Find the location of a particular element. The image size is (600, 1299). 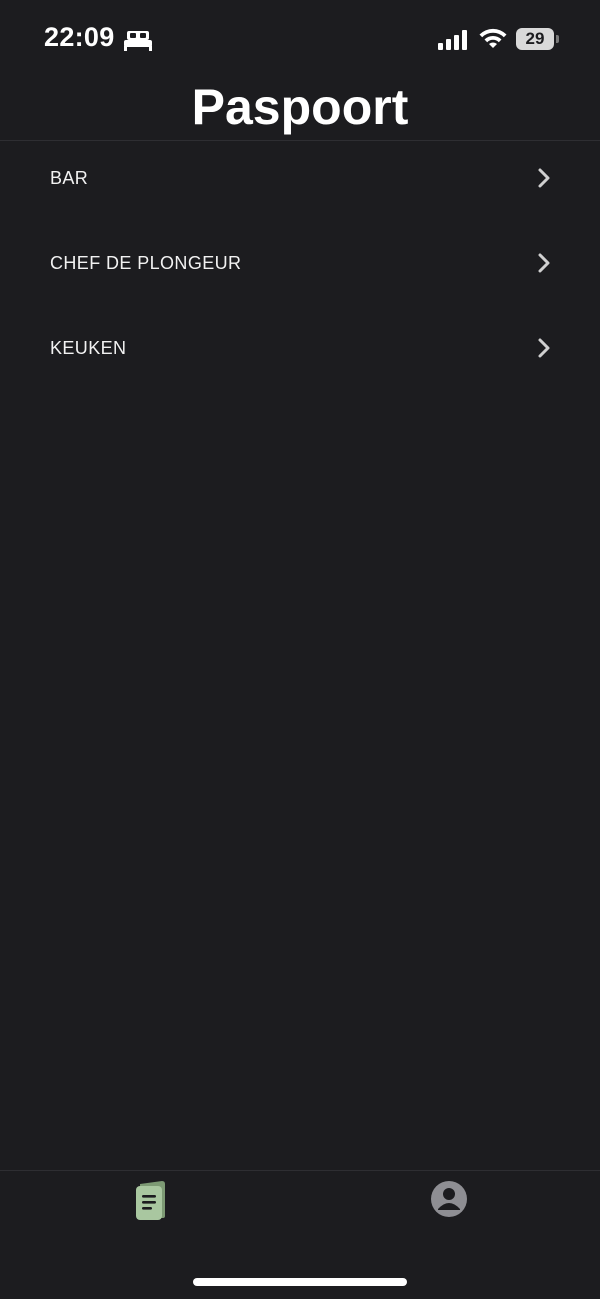

list-item-bar: BAR is located at coordinates (300, 183).